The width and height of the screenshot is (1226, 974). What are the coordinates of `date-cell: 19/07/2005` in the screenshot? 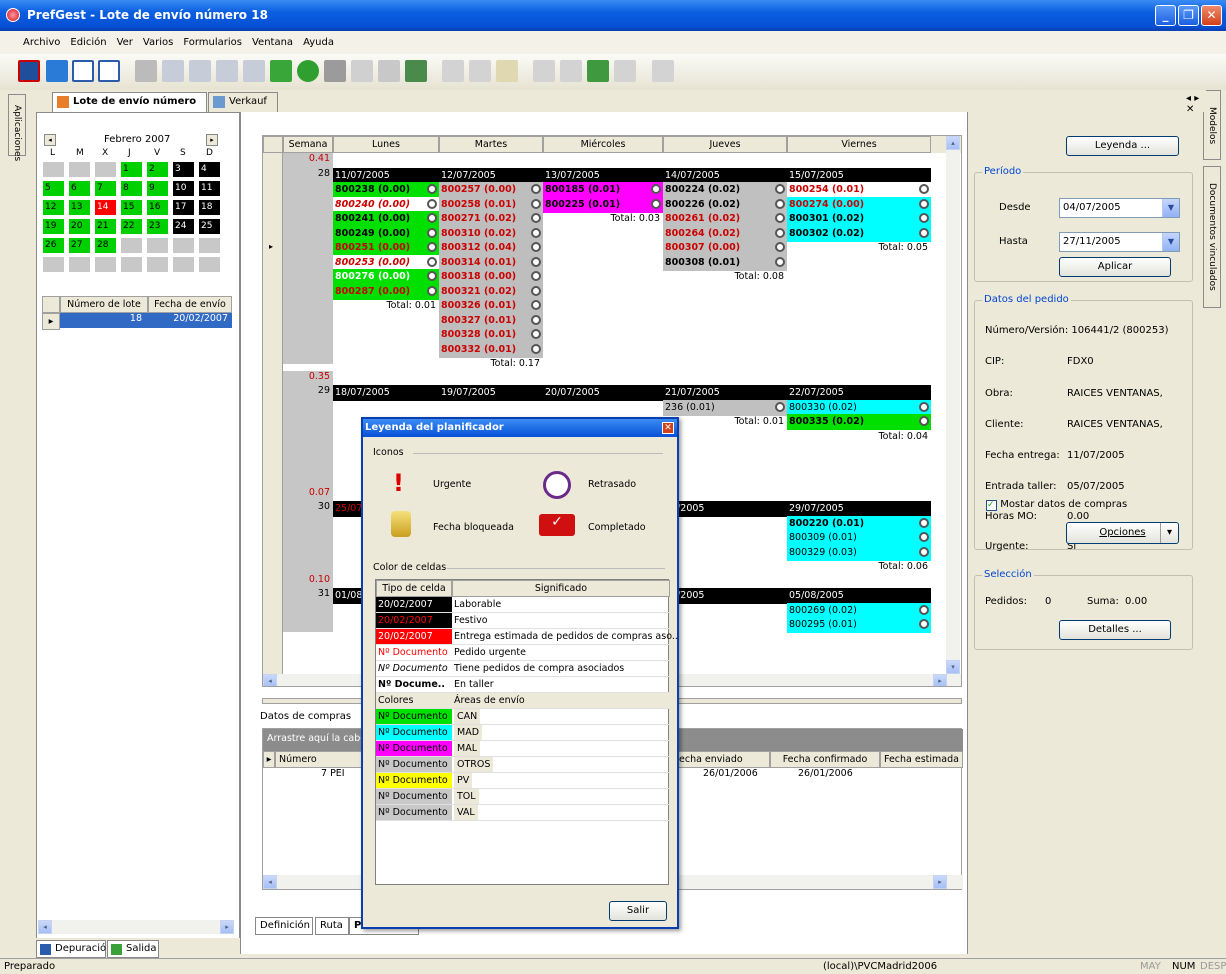 It's located at (491, 393).